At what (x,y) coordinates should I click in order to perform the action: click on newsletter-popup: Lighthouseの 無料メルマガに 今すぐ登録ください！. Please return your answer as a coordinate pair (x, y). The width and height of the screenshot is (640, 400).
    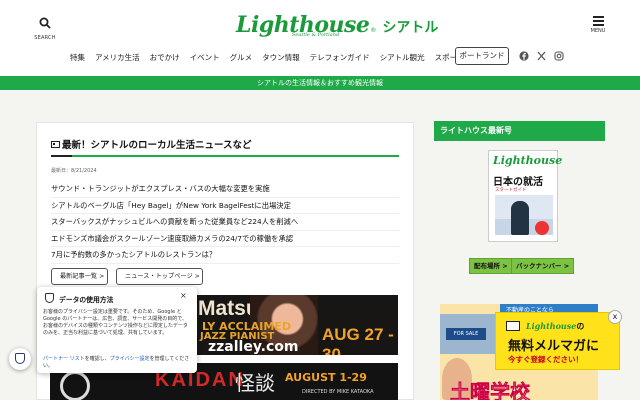
    Looking at the image, I should click on (557, 341).